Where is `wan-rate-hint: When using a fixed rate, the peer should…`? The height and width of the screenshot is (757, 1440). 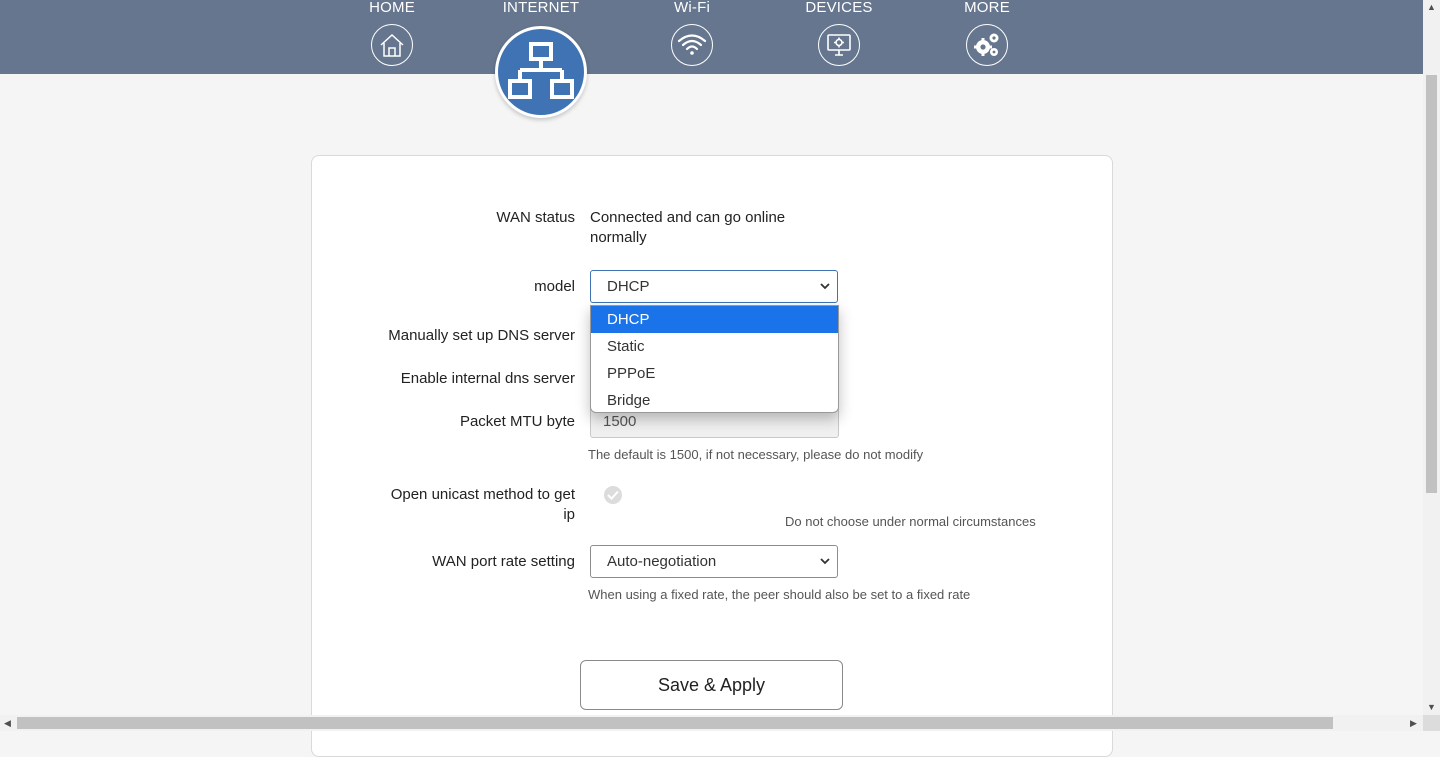
wan-rate-hint: When using a fixed rate, the peer should… is located at coordinates (779, 594).